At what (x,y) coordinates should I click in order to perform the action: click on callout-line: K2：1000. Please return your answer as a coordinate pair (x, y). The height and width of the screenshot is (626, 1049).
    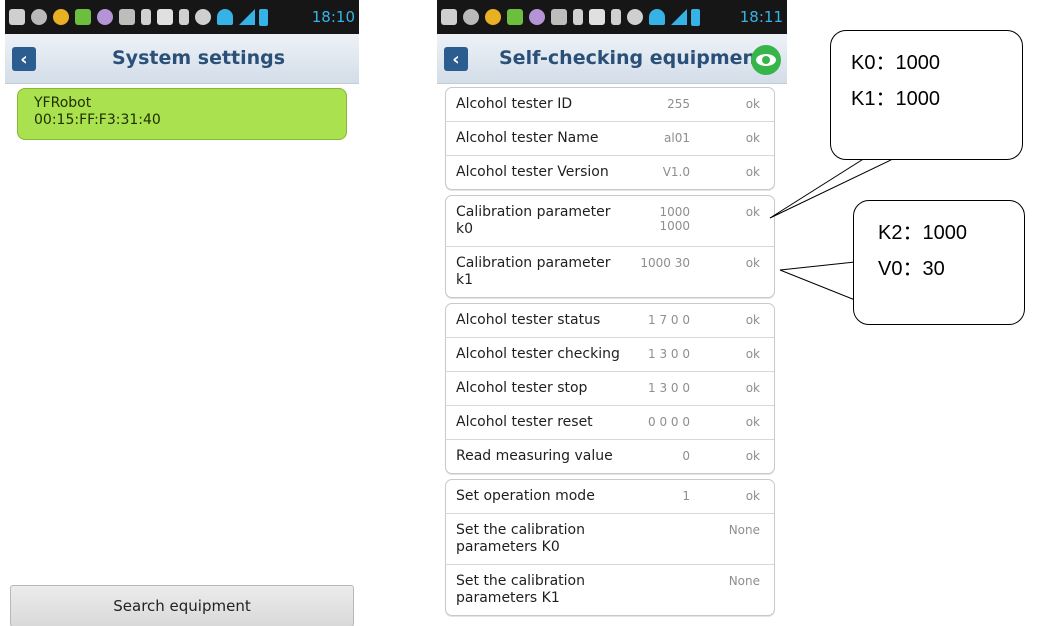
    Looking at the image, I should click on (922, 233).